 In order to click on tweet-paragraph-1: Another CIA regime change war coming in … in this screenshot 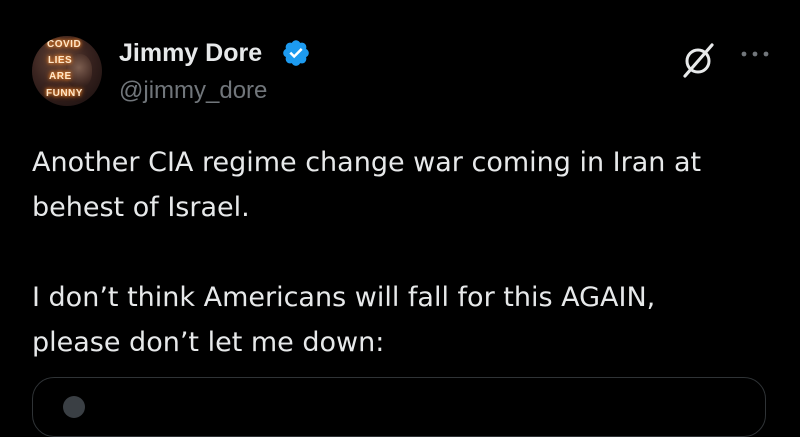, I will do `click(367, 185)`.